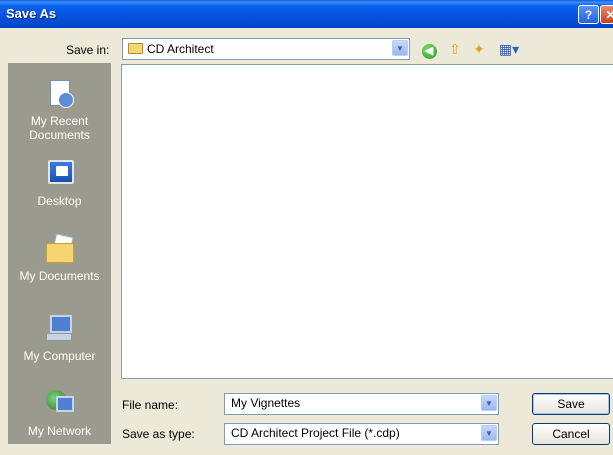  Describe the element at coordinates (509, 49) in the screenshot. I see `views-menu-icon: ▦▾` at that location.